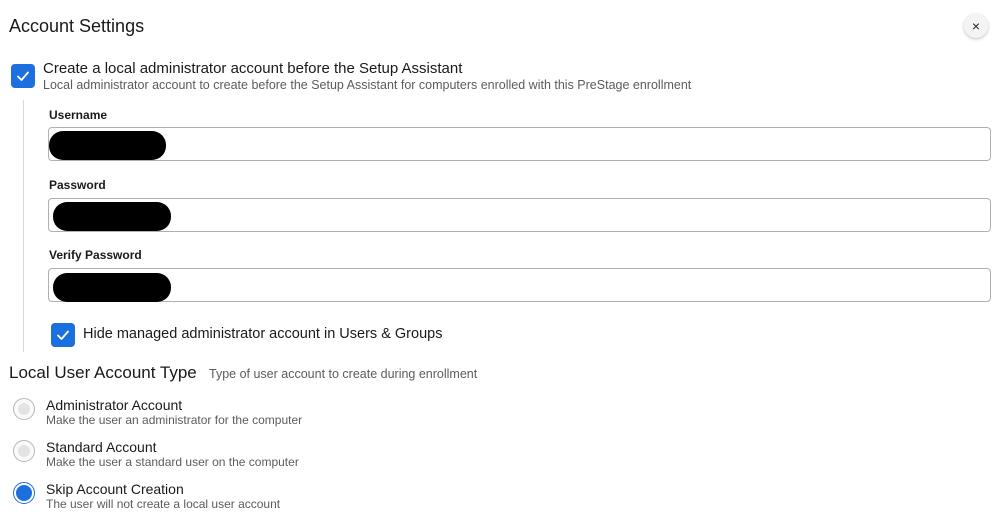 This screenshot has height=522, width=999. What do you see at coordinates (95, 255) in the screenshot?
I see `verify-password-label: Verify Password` at bounding box center [95, 255].